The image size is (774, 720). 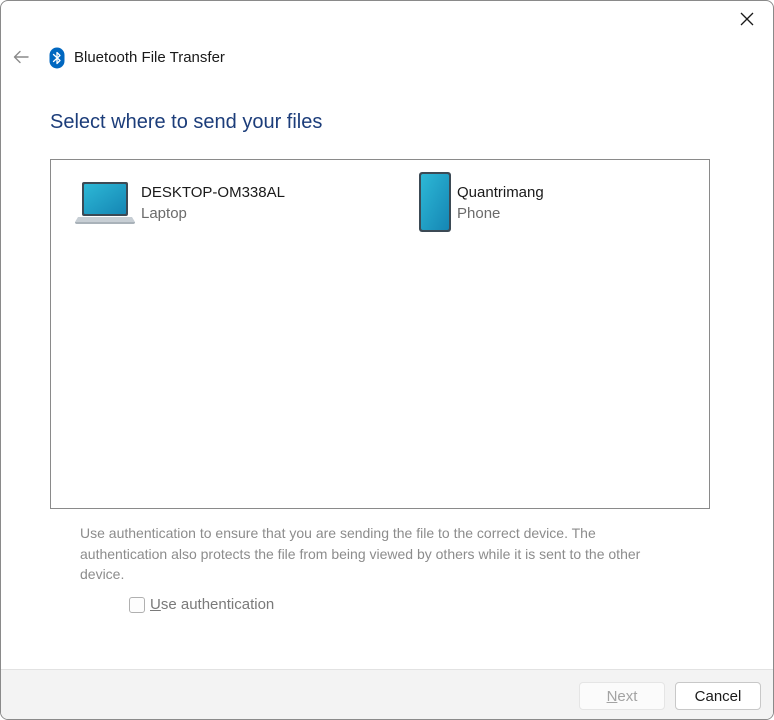 What do you see at coordinates (179, 202) in the screenshot?
I see `device-item-laptop: DESKTOP-OM338AL Laptop` at bounding box center [179, 202].